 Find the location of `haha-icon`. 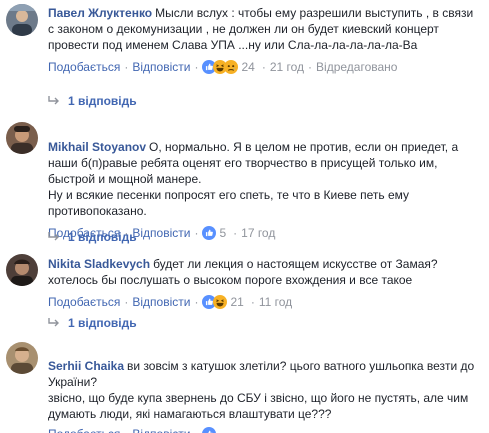

haha-icon is located at coordinates (220, 302).